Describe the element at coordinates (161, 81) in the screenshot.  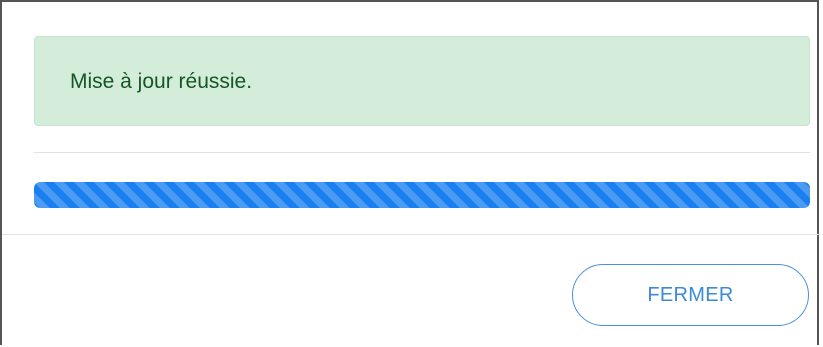
I see `alert-message: Mise à jour réussie.` at that location.